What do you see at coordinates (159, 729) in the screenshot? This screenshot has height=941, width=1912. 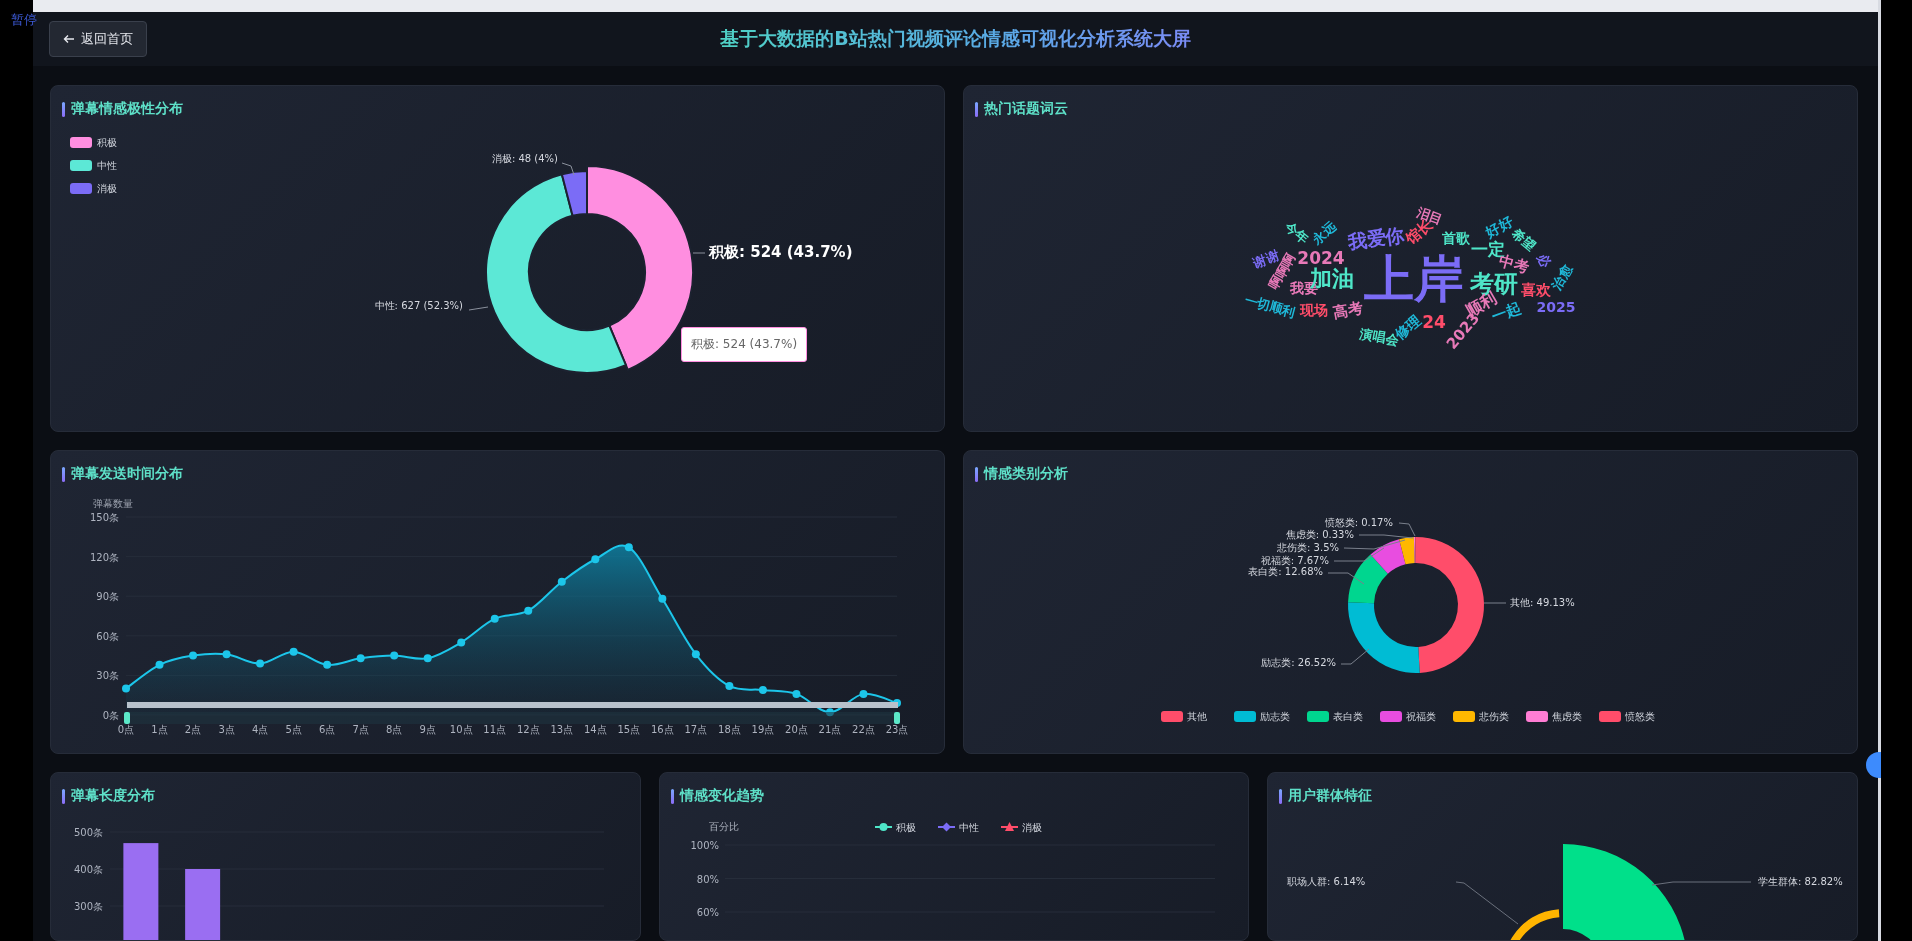 I see `axis-tick-label: 1点` at bounding box center [159, 729].